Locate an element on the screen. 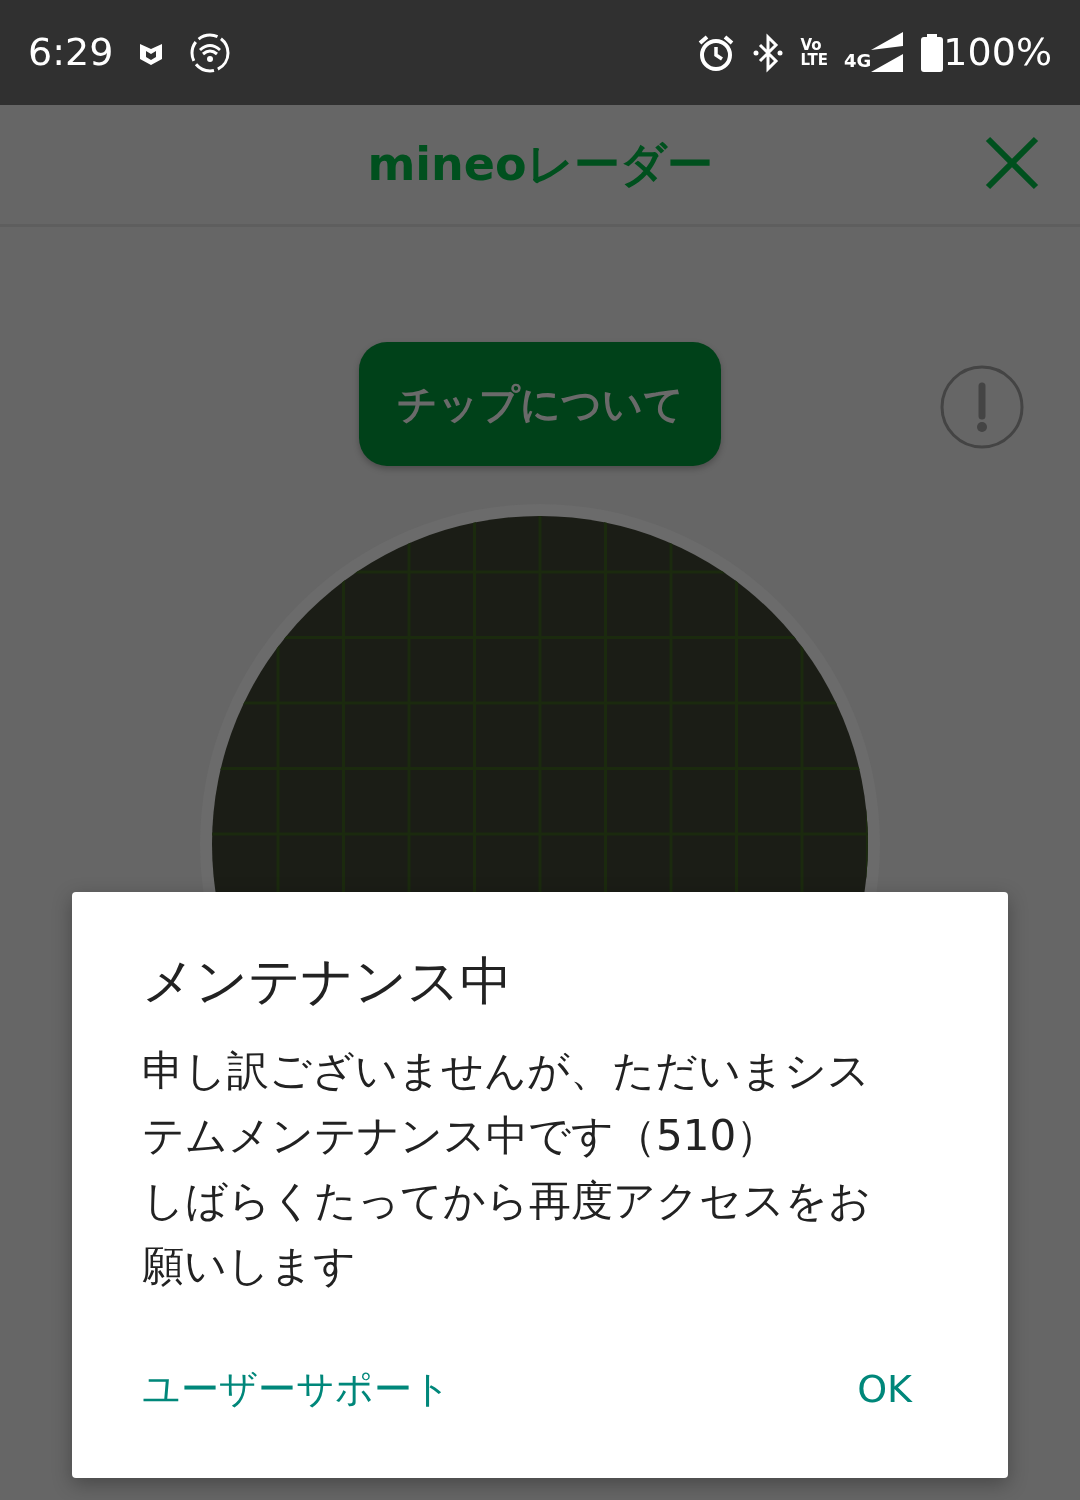  battery-icon is located at coordinates (932, 52).